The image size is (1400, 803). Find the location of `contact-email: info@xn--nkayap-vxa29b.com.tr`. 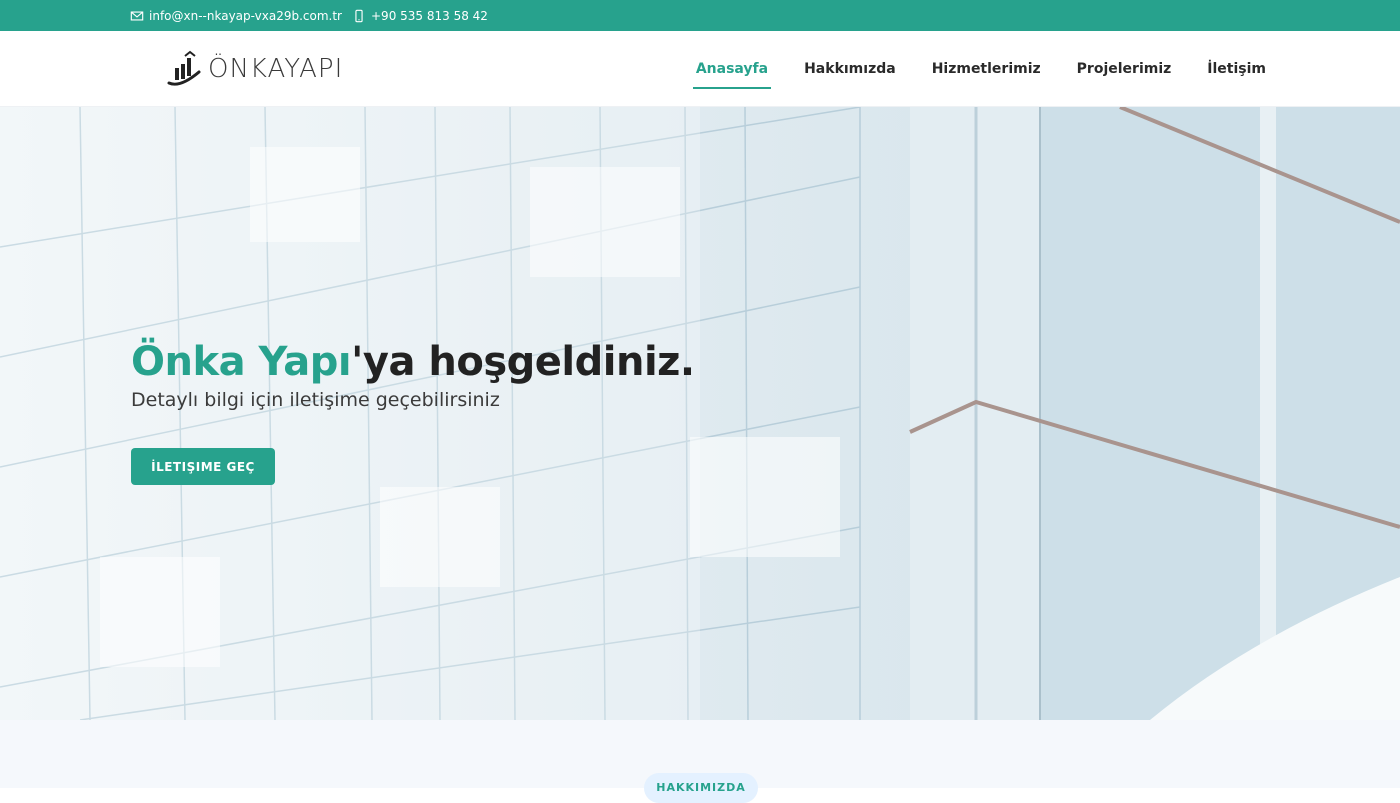

contact-email: info@xn--nkayap-vxa29b.com.tr is located at coordinates (236, 15).